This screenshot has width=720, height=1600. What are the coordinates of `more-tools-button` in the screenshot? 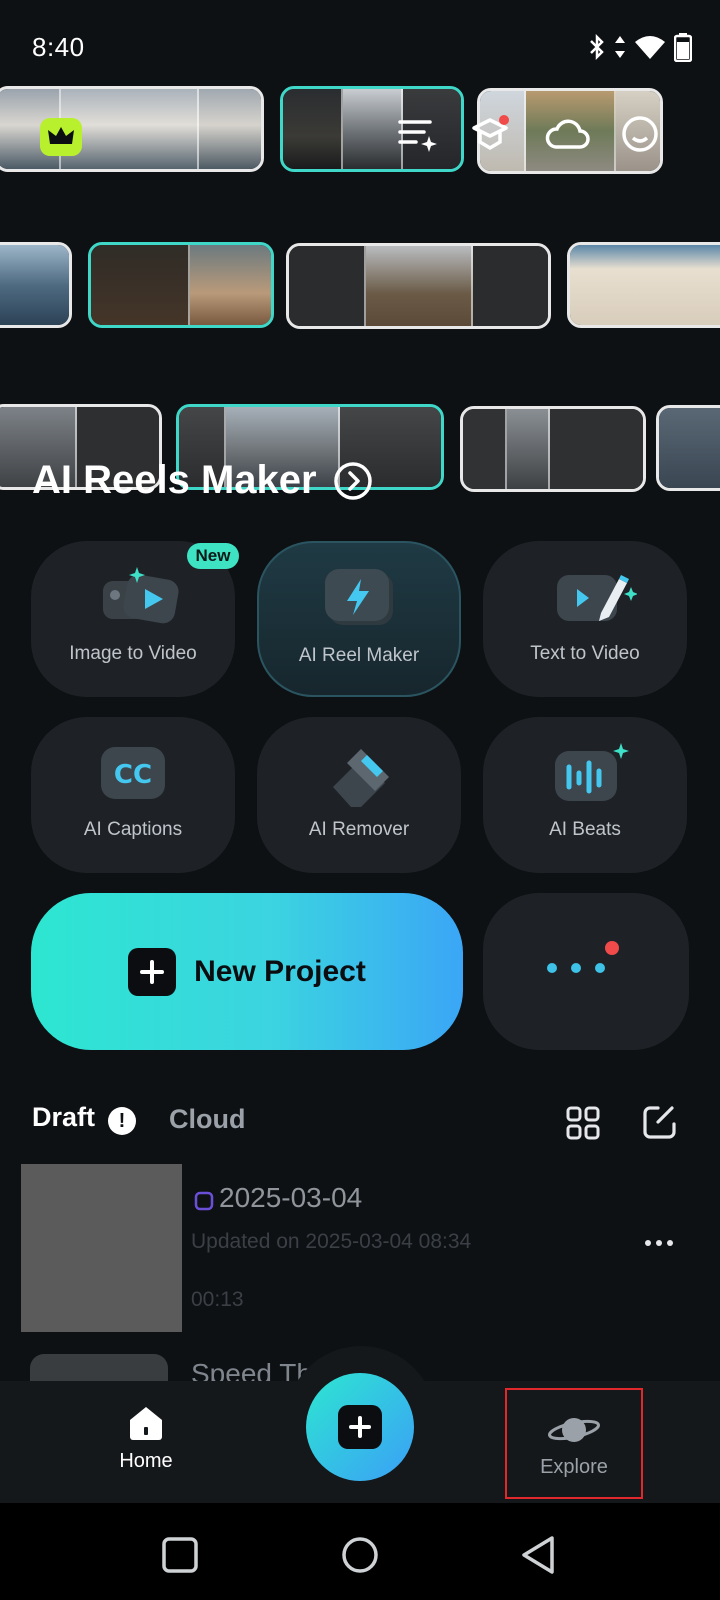 It's located at (586, 971).